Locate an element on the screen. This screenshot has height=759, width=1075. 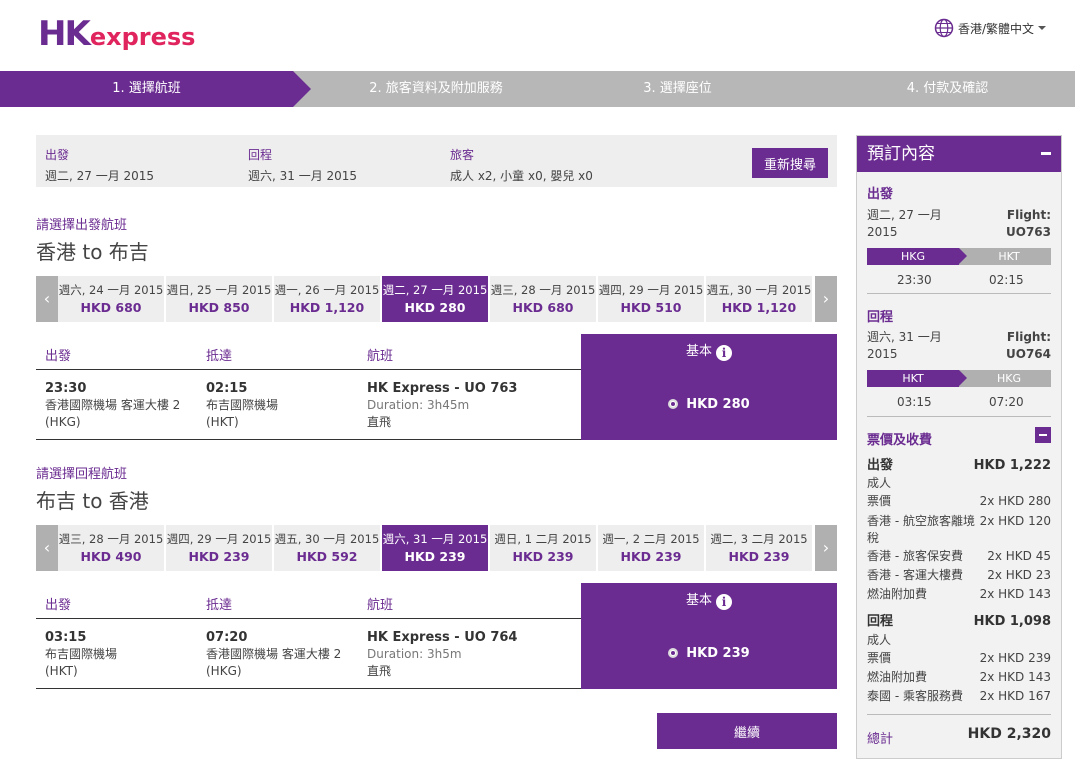
fare-item-row: 泰國 - 乘客服務費 2x HKD 167 is located at coordinates (959, 696).